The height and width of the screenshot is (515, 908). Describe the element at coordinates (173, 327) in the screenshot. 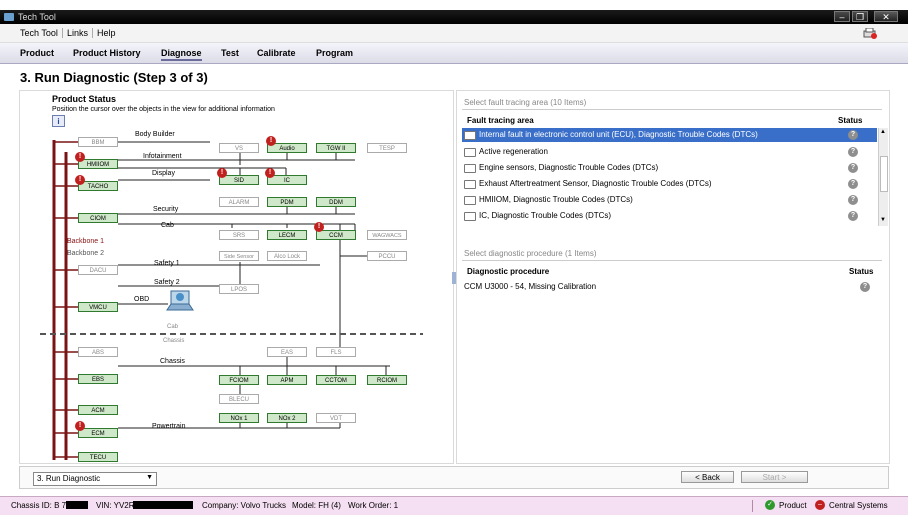

I see `cab-divider-label: Cab` at that location.